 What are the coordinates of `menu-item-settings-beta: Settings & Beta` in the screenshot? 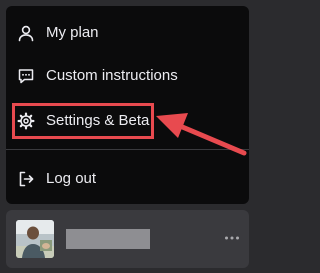 It's located at (127, 121).